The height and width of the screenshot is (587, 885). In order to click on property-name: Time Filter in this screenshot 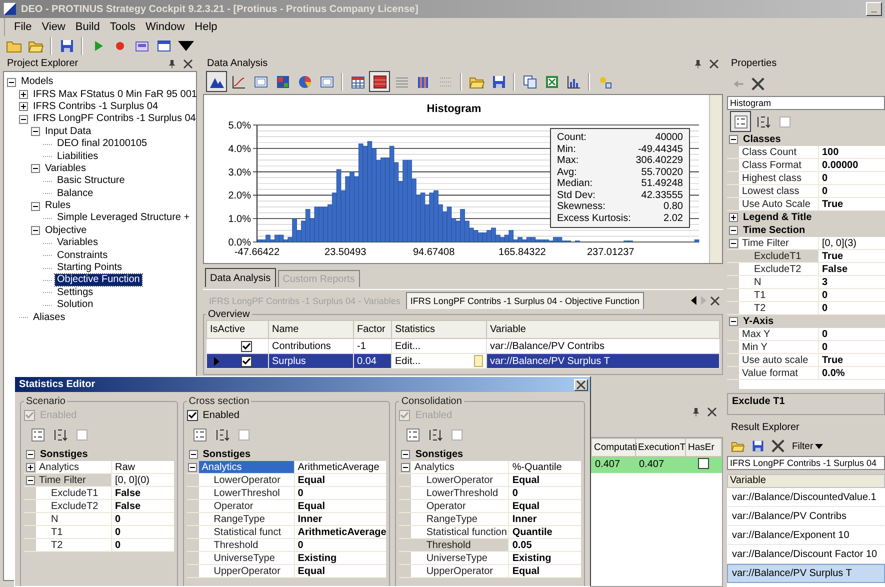, I will do `click(779, 243)`.